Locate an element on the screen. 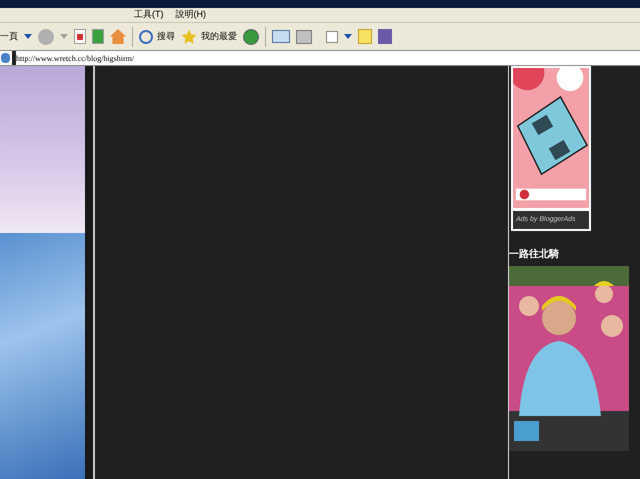 The height and width of the screenshot is (479, 640). favorites-button: 我的最愛 is located at coordinates (209, 36).